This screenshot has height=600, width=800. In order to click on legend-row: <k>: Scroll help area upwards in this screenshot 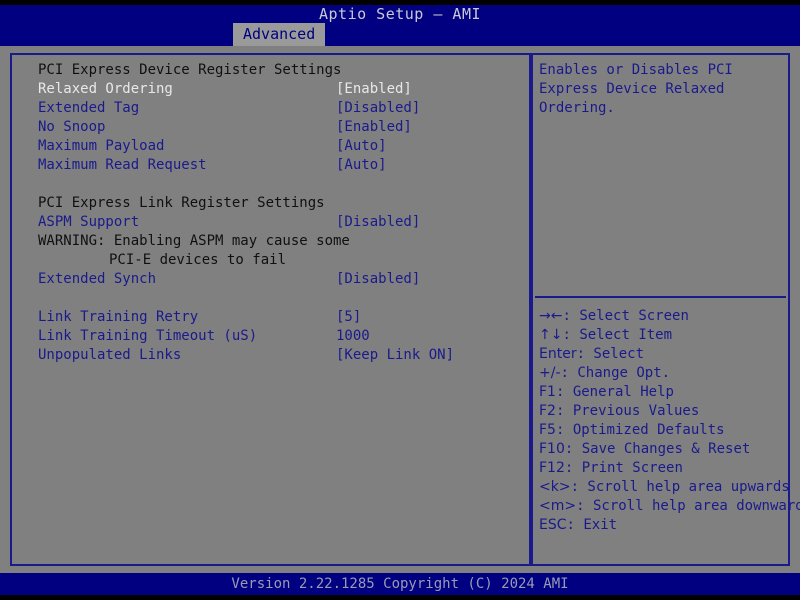, I will do `click(664, 487)`.